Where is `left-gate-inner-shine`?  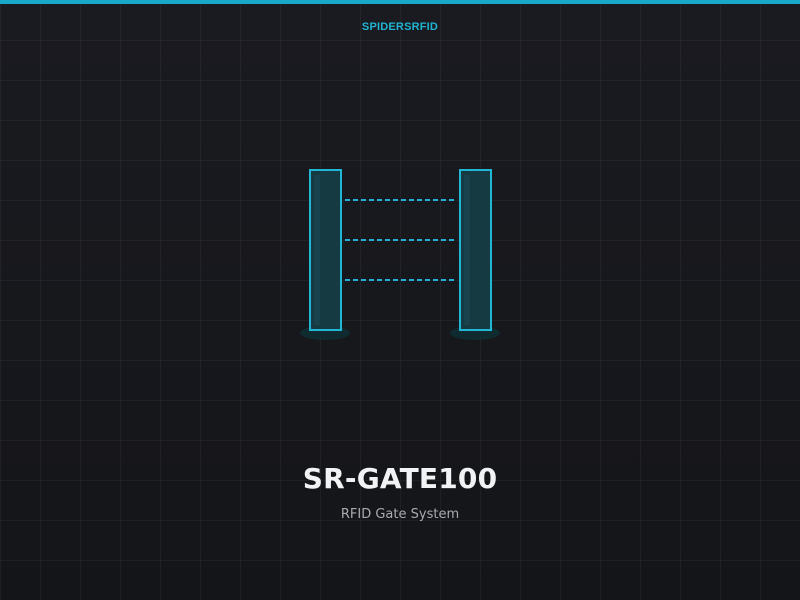
left-gate-inner-shine is located at coordinates (317, 250).